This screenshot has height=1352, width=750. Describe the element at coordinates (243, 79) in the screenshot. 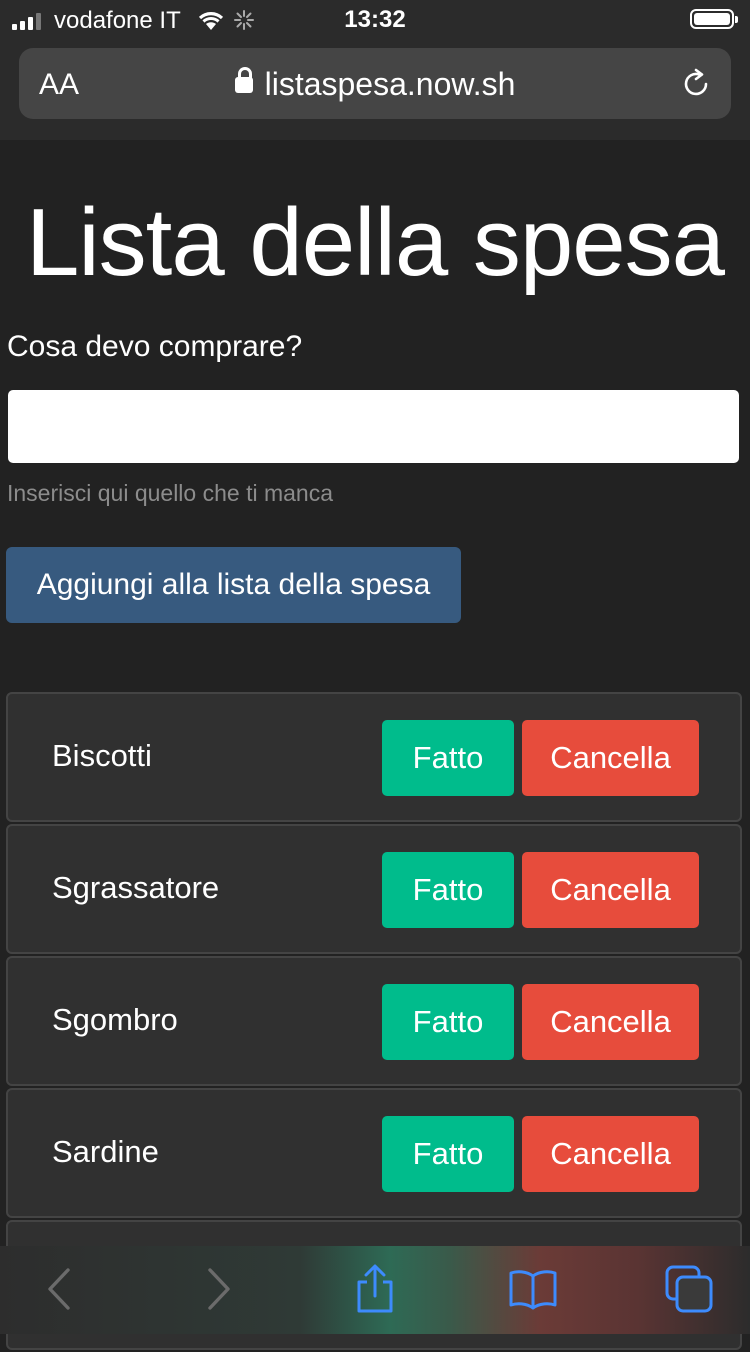

I see `lock-icon` at that location.